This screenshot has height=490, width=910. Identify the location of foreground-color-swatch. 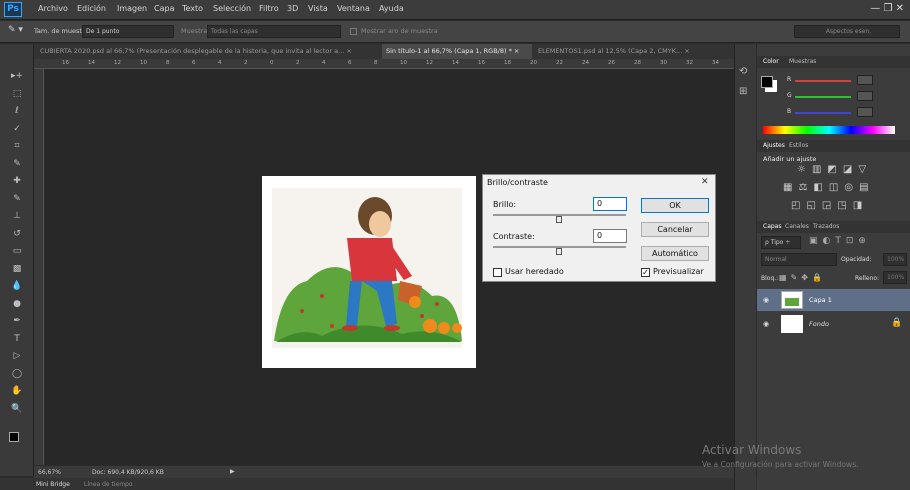
(767, 82).